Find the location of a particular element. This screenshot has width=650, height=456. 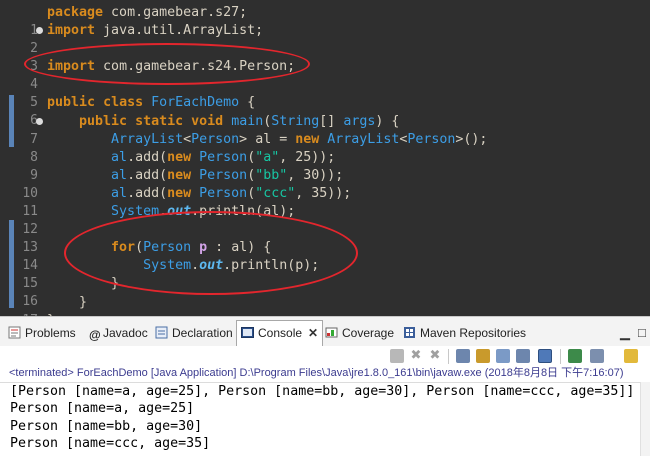

console-scrollbar is located at coordinates (645, 419).